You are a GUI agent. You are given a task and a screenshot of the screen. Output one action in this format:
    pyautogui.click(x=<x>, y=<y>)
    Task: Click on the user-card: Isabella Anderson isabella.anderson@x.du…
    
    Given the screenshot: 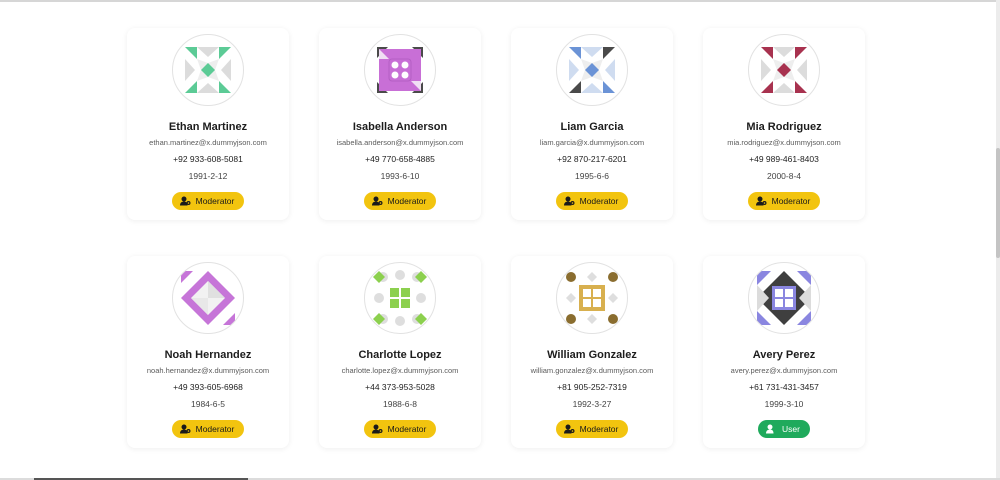 What is the action you would take?
    pyautogui.click(x=400, y=124)
    